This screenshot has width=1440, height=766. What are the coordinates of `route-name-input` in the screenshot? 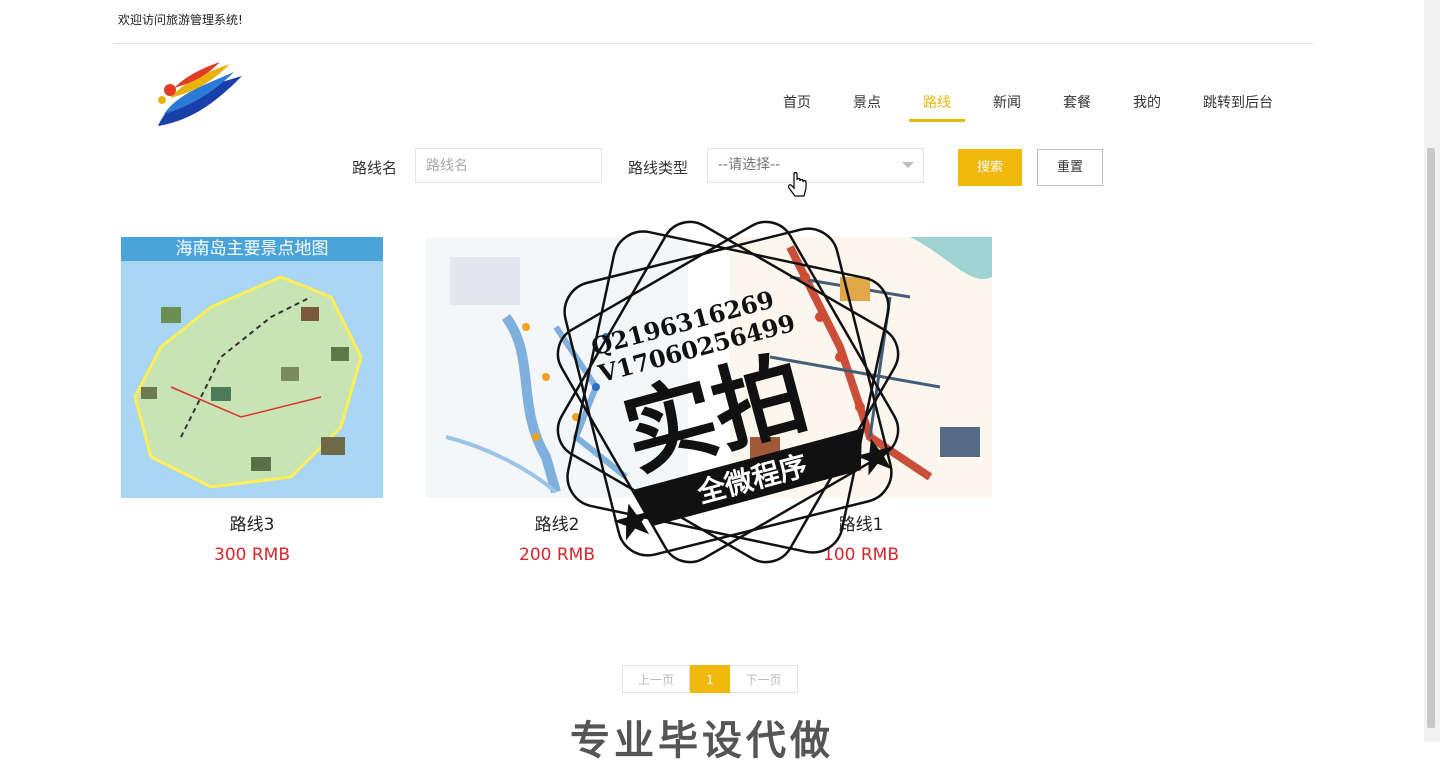 It's located at (508, 165).